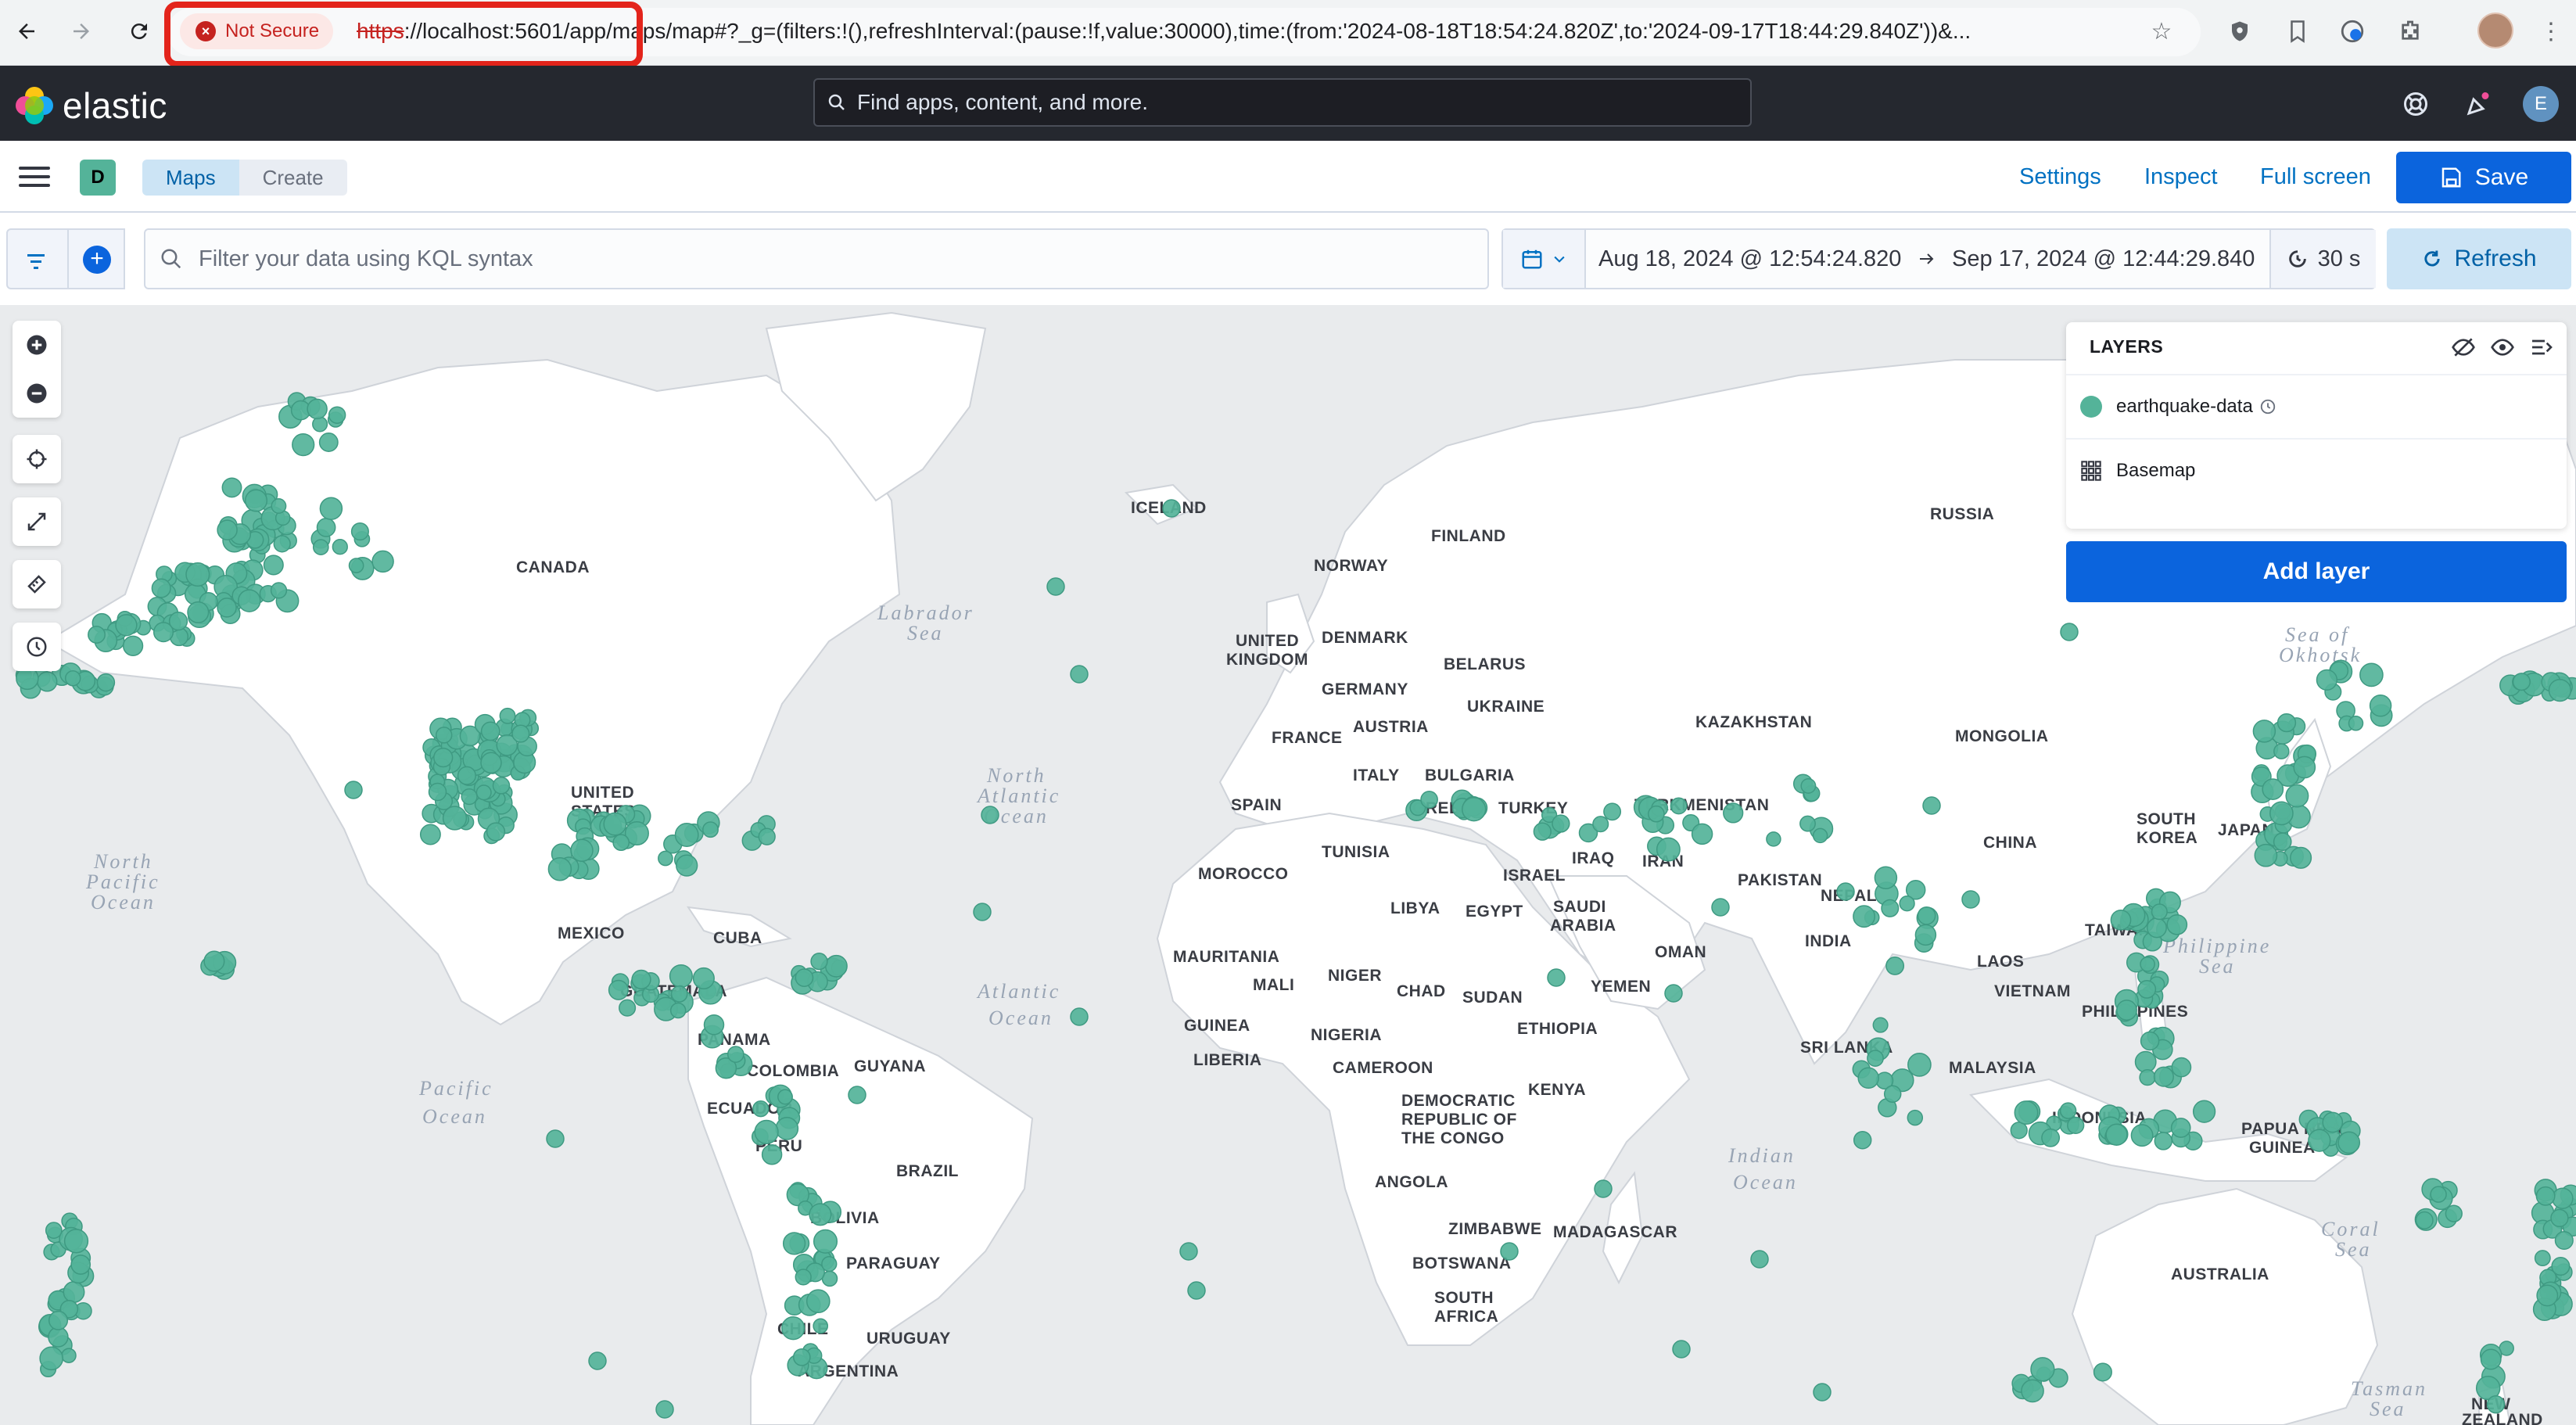 The image size is (2576, 1425). I want to click on expand-arrows-icon, so click(37, 521).